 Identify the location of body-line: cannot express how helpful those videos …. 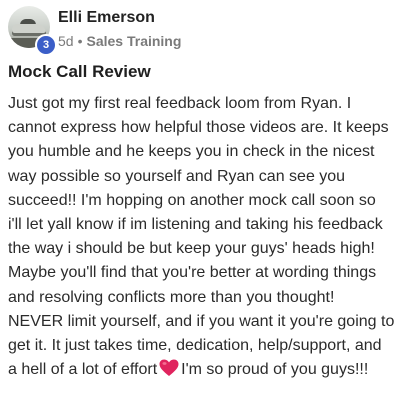
(198, 128).